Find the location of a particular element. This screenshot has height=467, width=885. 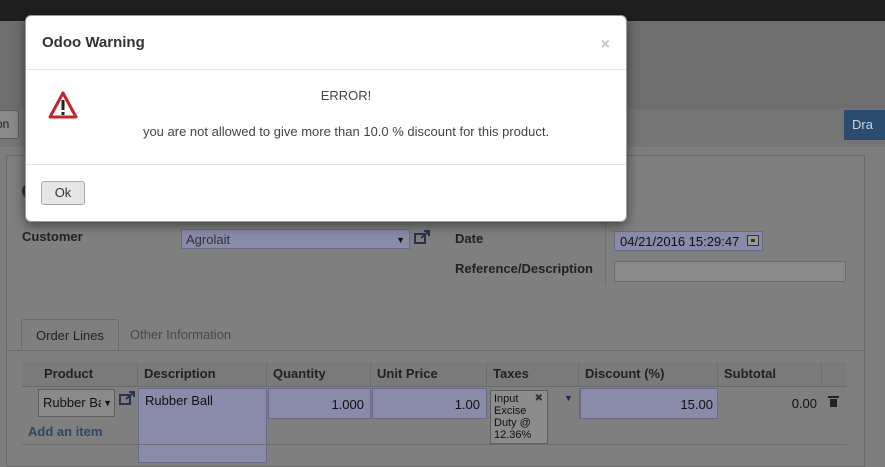

discount-field: 15.00 is located at coordinates (649, 403).